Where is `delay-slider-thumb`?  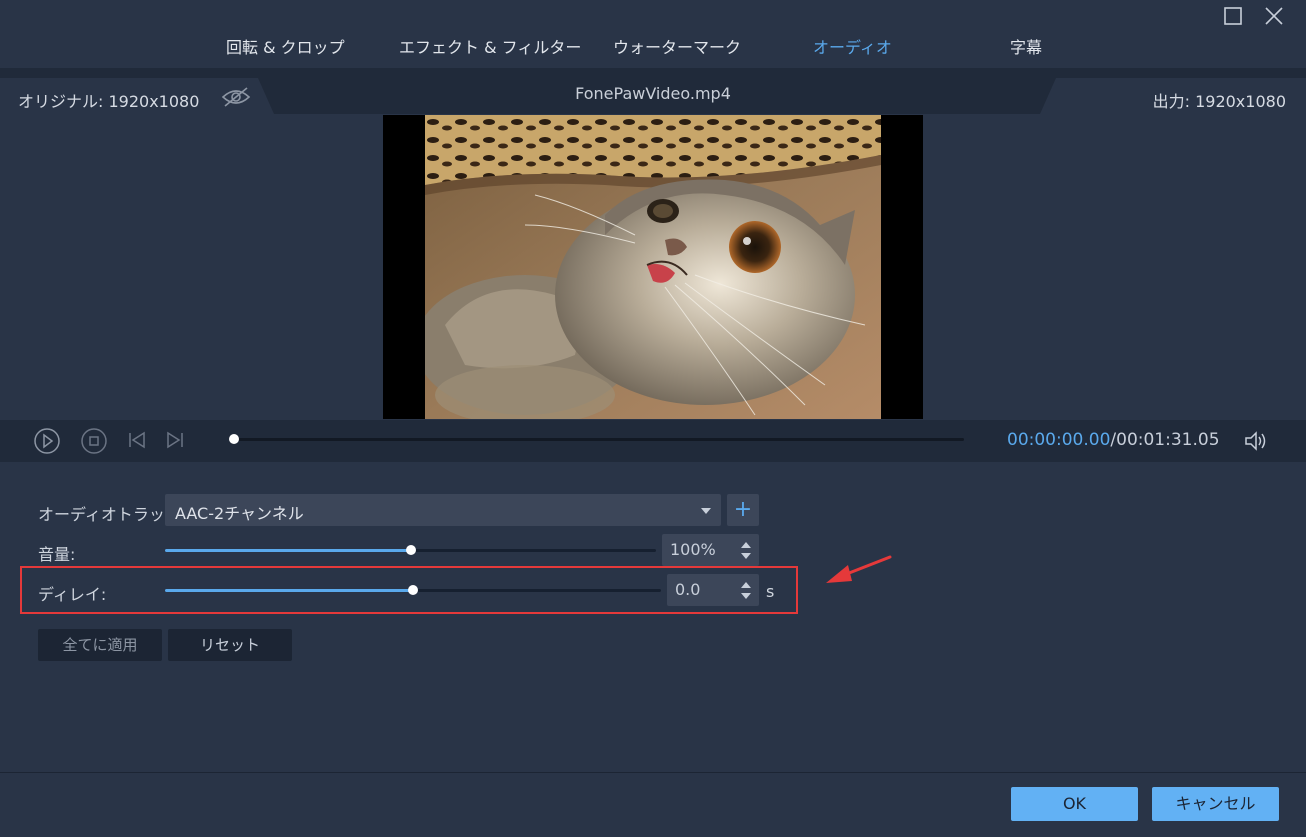
delay-slider-thumb is located at coordinates (413, 590).